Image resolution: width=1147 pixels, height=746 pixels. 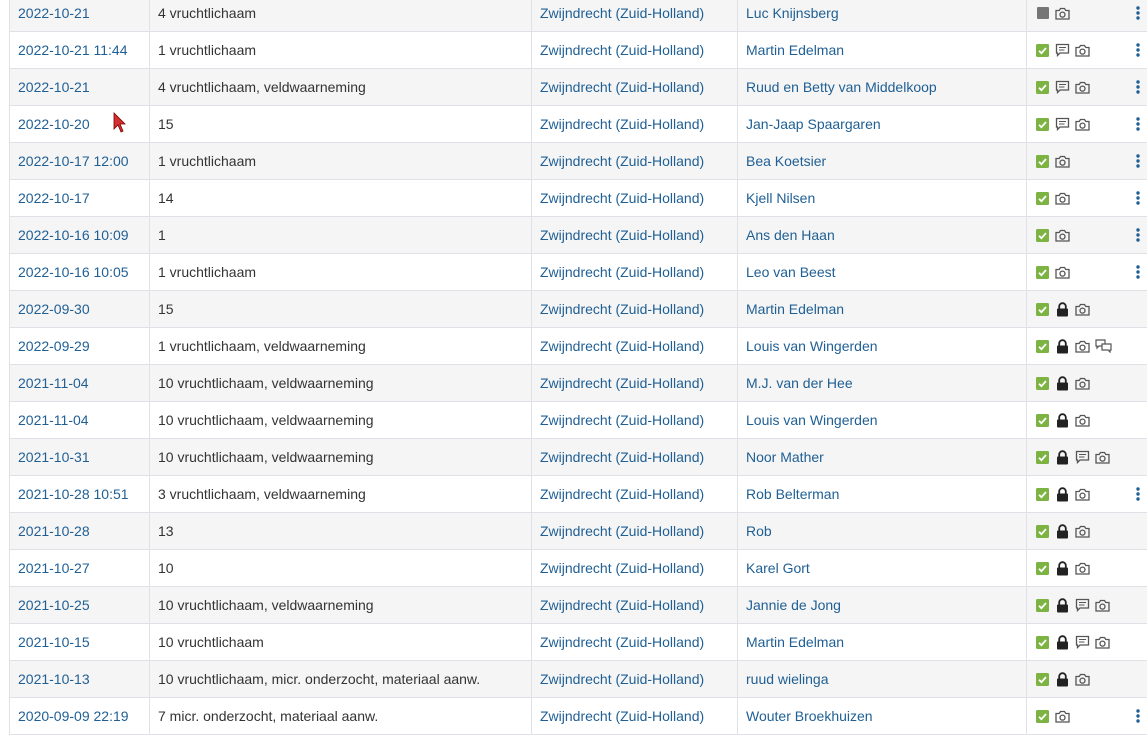 What do you see at coordinates (813, 124) in the screenshot?
I see `observer-link: Jan-Jaap Spaargaren` at bounding box center [813, 124].